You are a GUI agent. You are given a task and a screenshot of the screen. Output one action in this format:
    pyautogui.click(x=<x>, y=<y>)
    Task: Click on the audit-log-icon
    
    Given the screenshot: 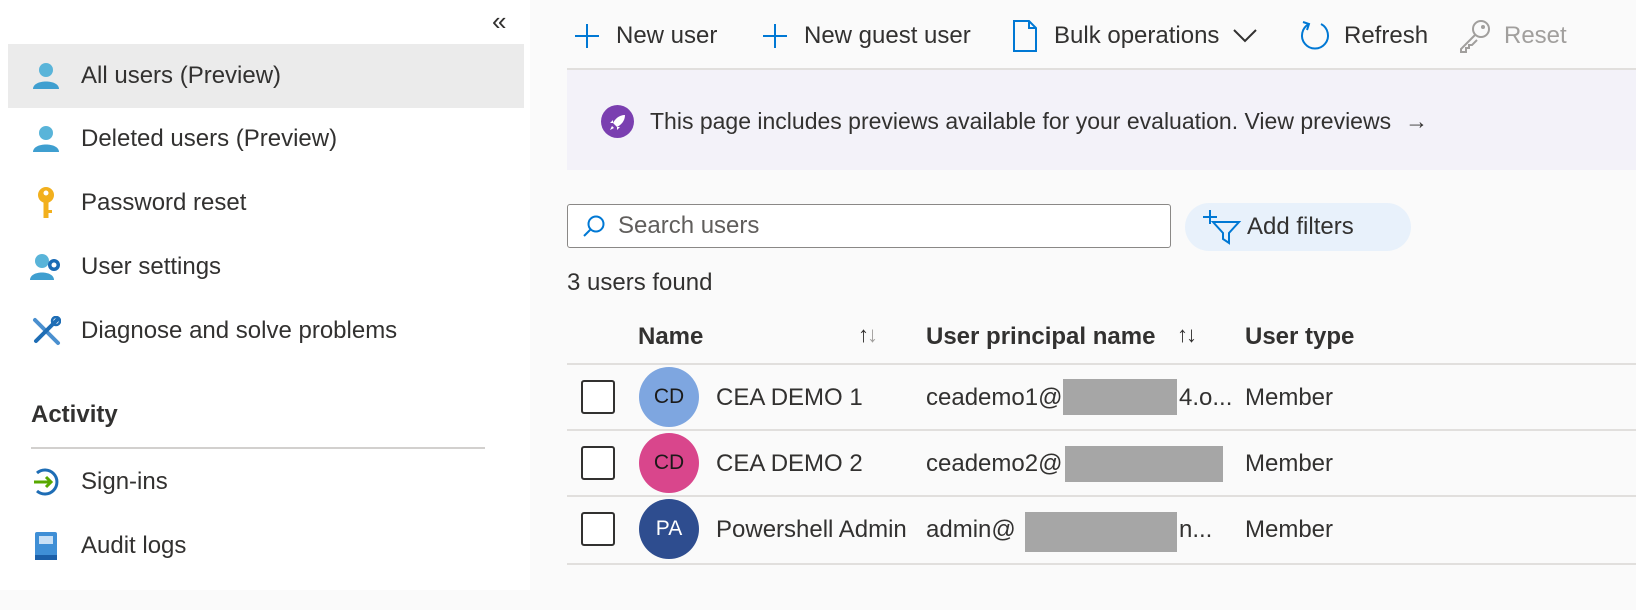 What is the action you would take?
    pyautogui.click(x=46, y=546)
    